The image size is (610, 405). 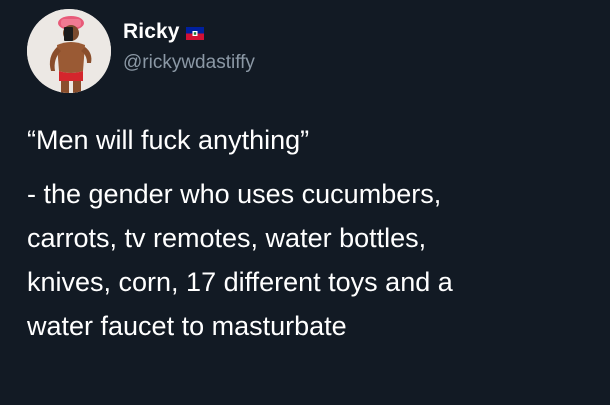 I want to click on avatar, so click(x=69, y=51).